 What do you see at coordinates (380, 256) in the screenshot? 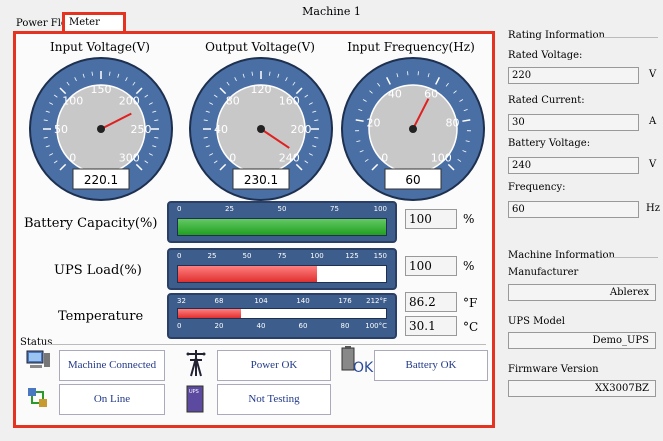
I see `bar-tick-label: 150` at bounding box center [380, 256].